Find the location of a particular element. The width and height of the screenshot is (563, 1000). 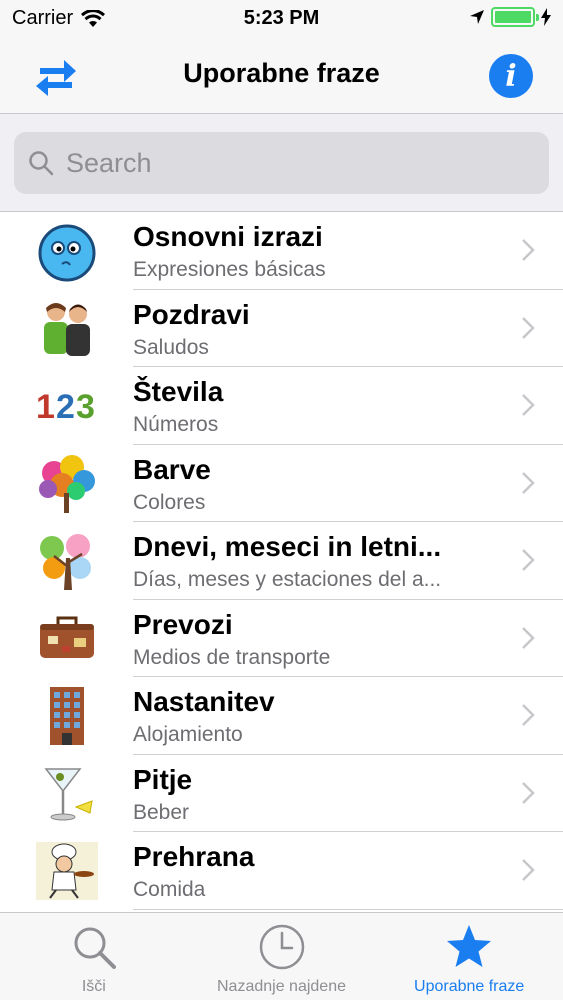

svg-text: 2 is located at coordinates (65, 407).